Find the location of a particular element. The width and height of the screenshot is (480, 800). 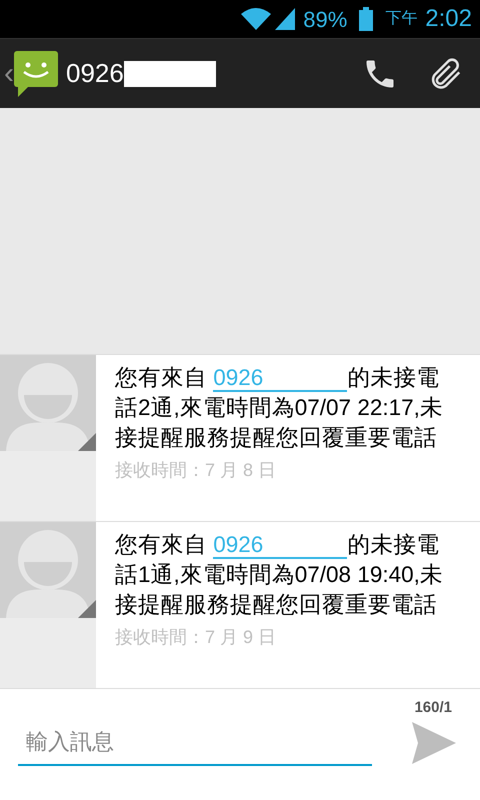

message-text: 您有來自 0926 的未接電話2通,來電時間為07/07 22:17,未接提醒服務提醒您回覆重要電話 is located at coordinates (279, 408).